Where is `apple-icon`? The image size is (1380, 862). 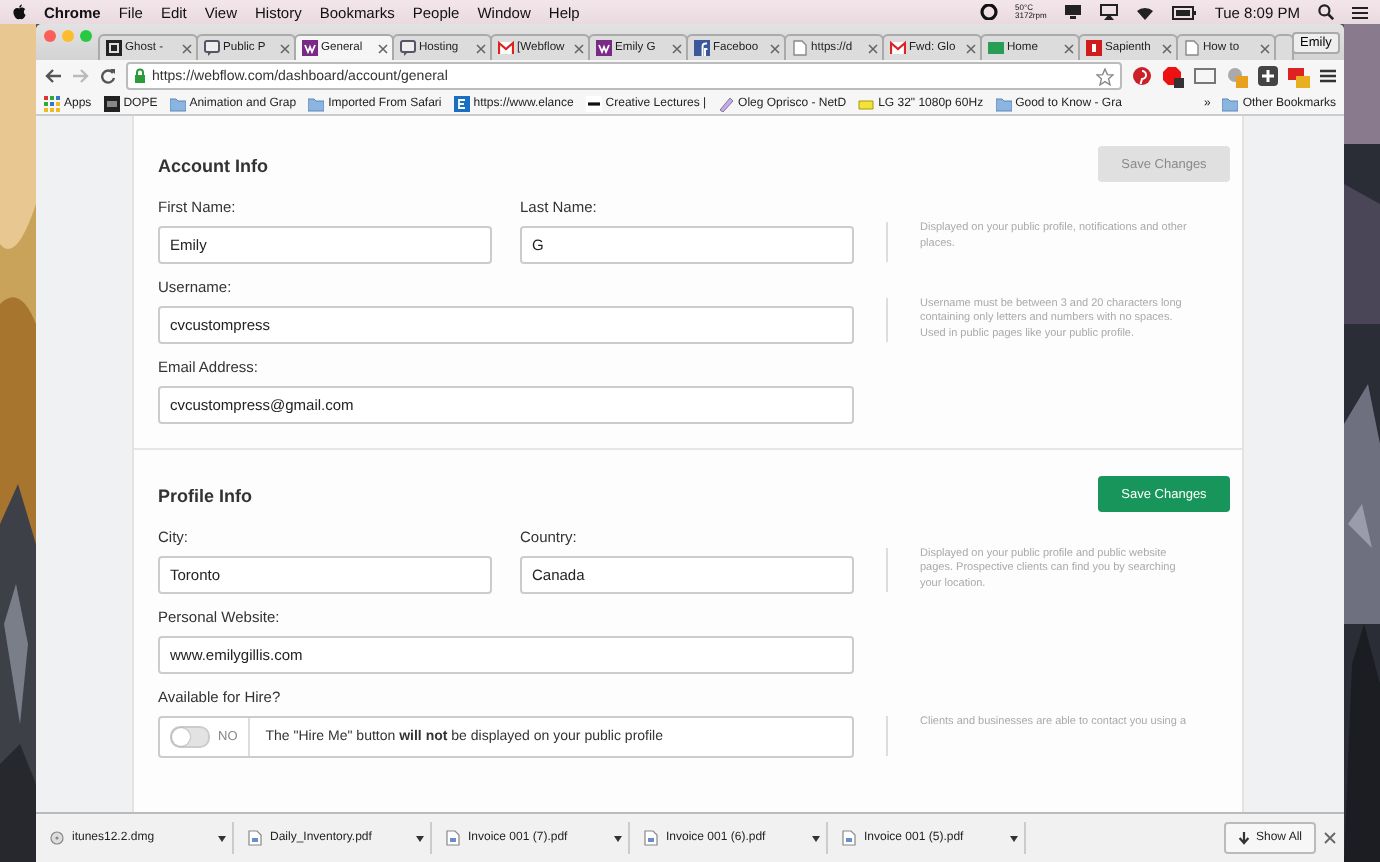
apple-icon is located at coordinates (19, 12).